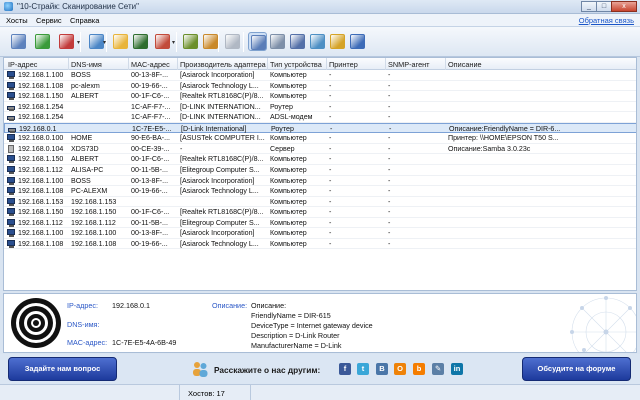  What do you see at coordinates (320, 20) in the screenshot?
I see `menu-bar: Хосты Сервис Справка Обратная связь` at bounding box center [320, 20].